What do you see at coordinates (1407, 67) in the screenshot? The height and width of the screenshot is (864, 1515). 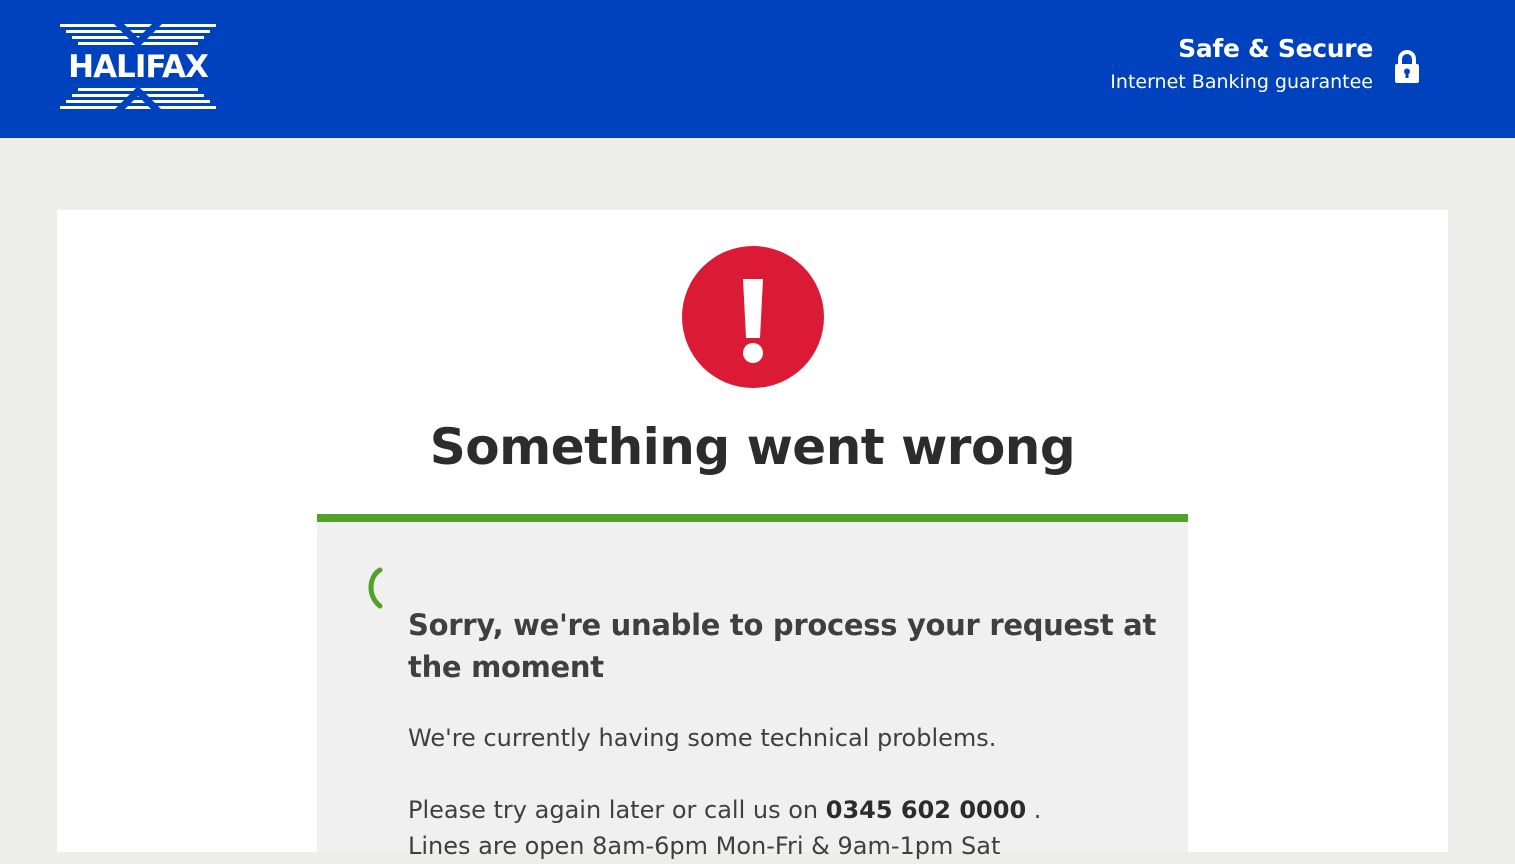 I see `lock-icon` at bounding box center [1407, 67].